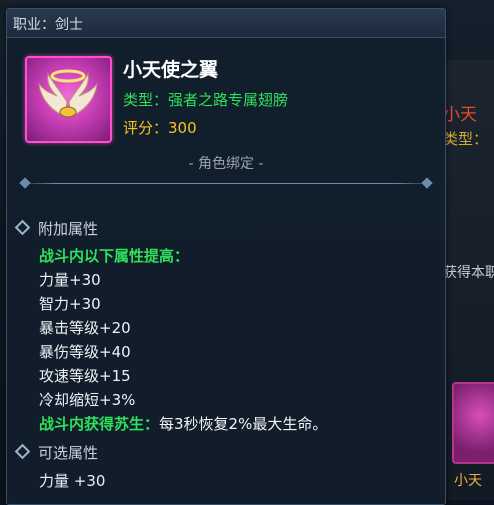  Describe the element at coordinates (226, 23) in the screenshot. I see `tooltip-header: 职业：剑士` at that location.